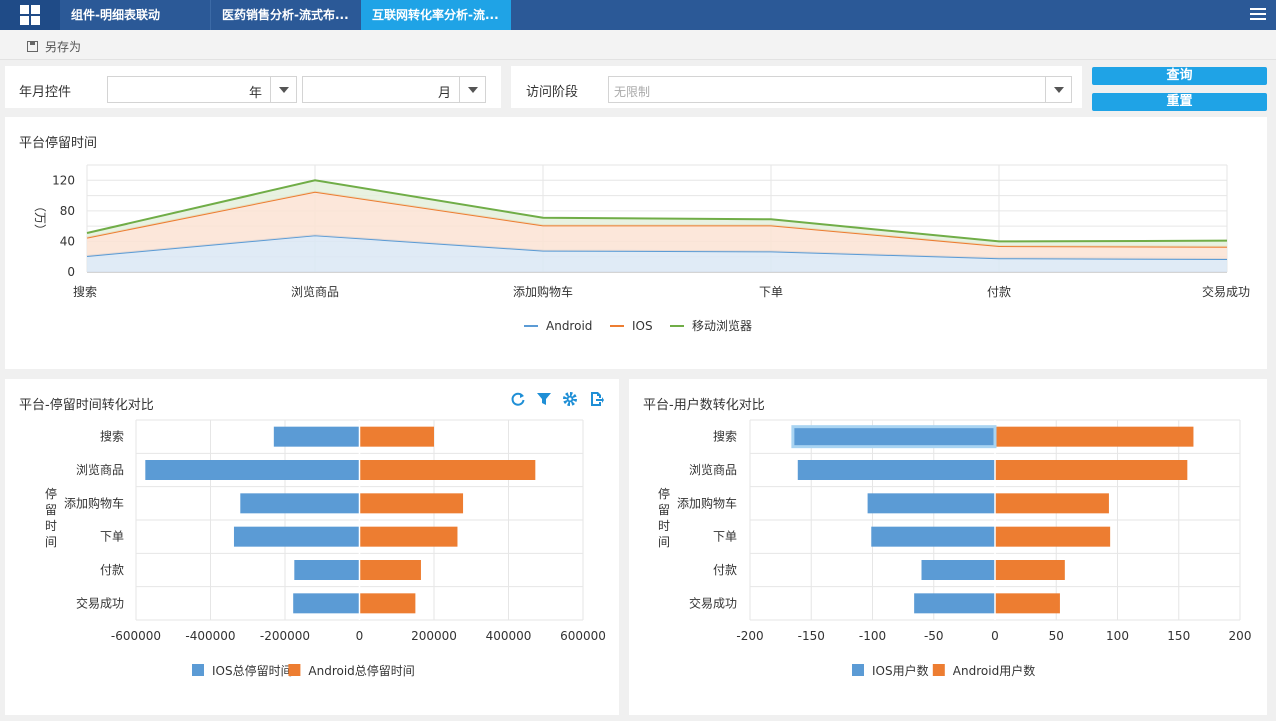 The height and width of the screenshot is (721, 1276). What do you see at coordinates (713, 469) in the screenshot?
I see `y-tick-label: 浏览商品` at bounding box center [713, 469].